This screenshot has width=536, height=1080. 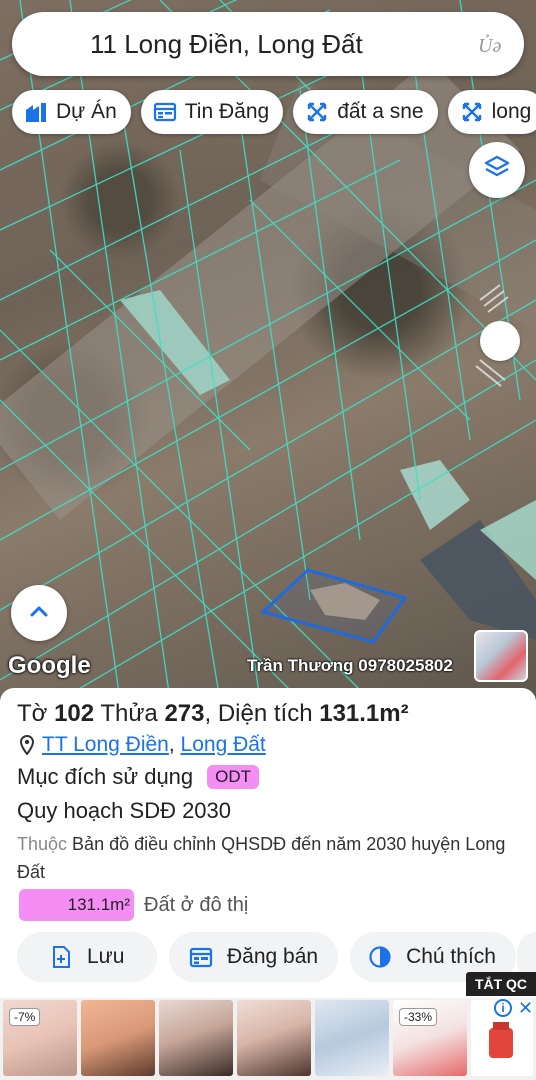 I want to click on post-sale-label: Đăng bán, so click(x=273, y=956).